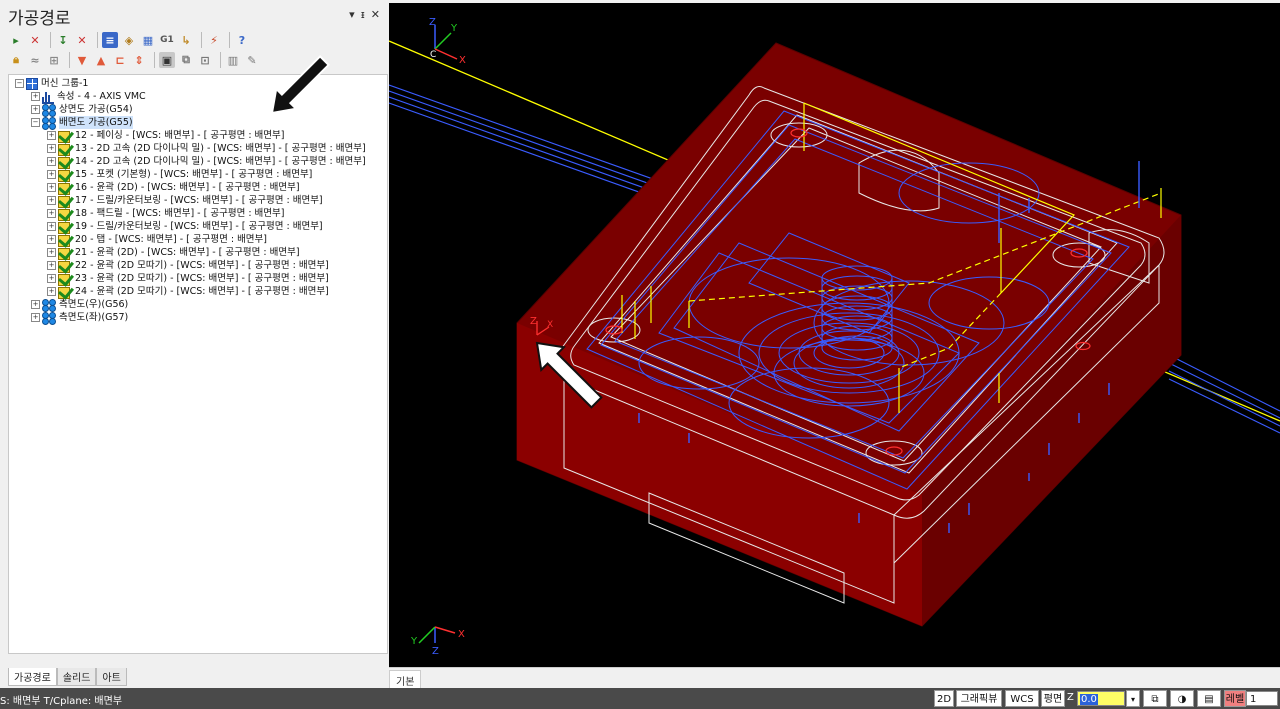 This screenshot has width=1280, height=709. What do you see at coordinates (186, 40) in the screenshot?
I see `post-icon: ↳` at bounding box center [186, 40].